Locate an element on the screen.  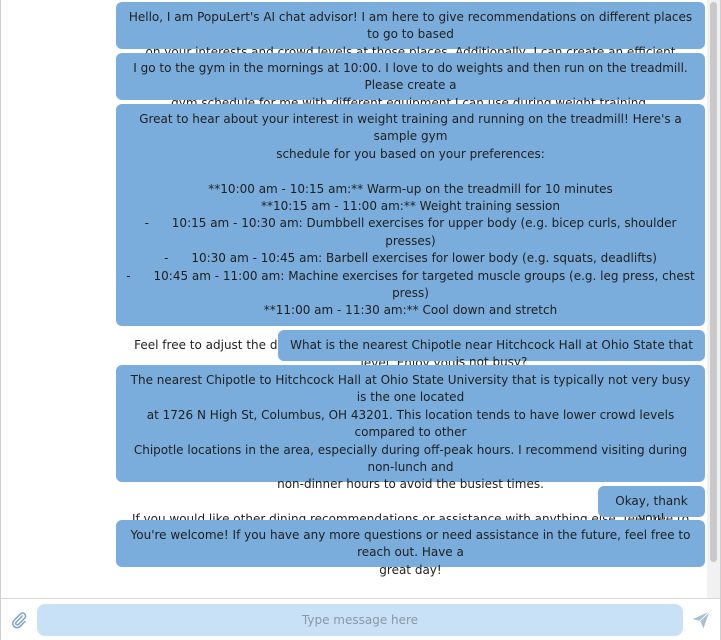
chat-scrollbar is located at coordinates (713, 299).